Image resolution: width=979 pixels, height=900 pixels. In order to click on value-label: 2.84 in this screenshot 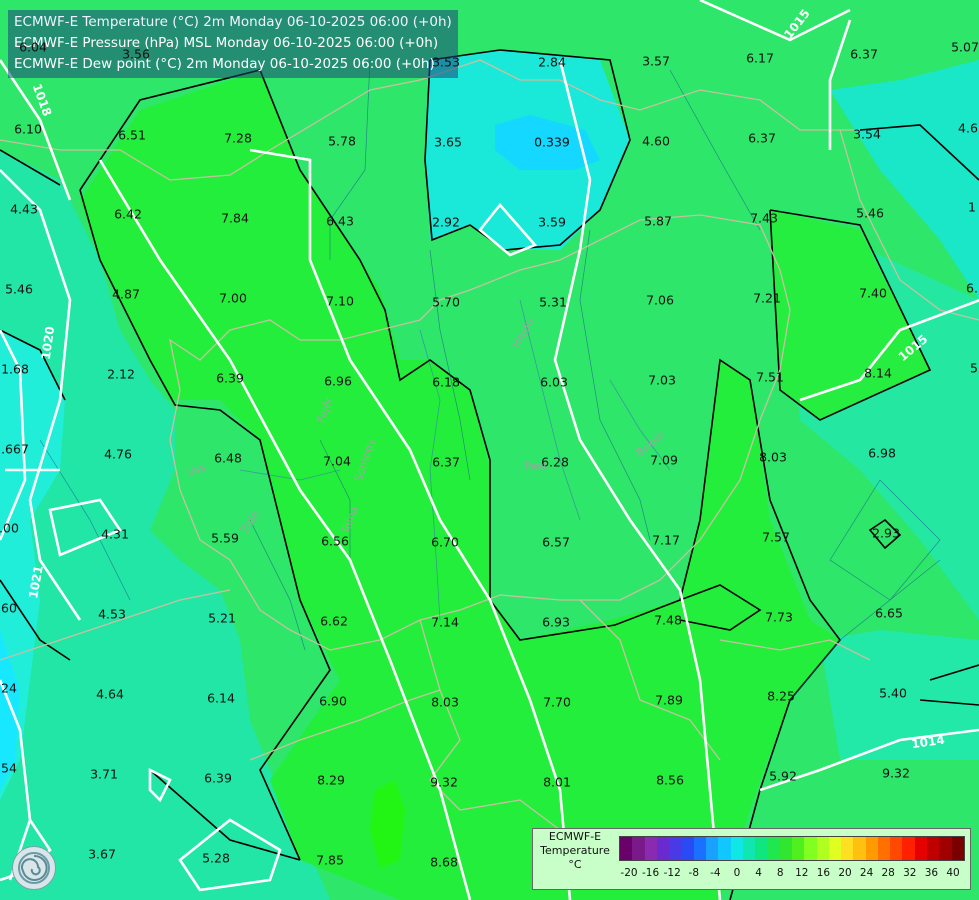, I will do `click(552, 62)`.